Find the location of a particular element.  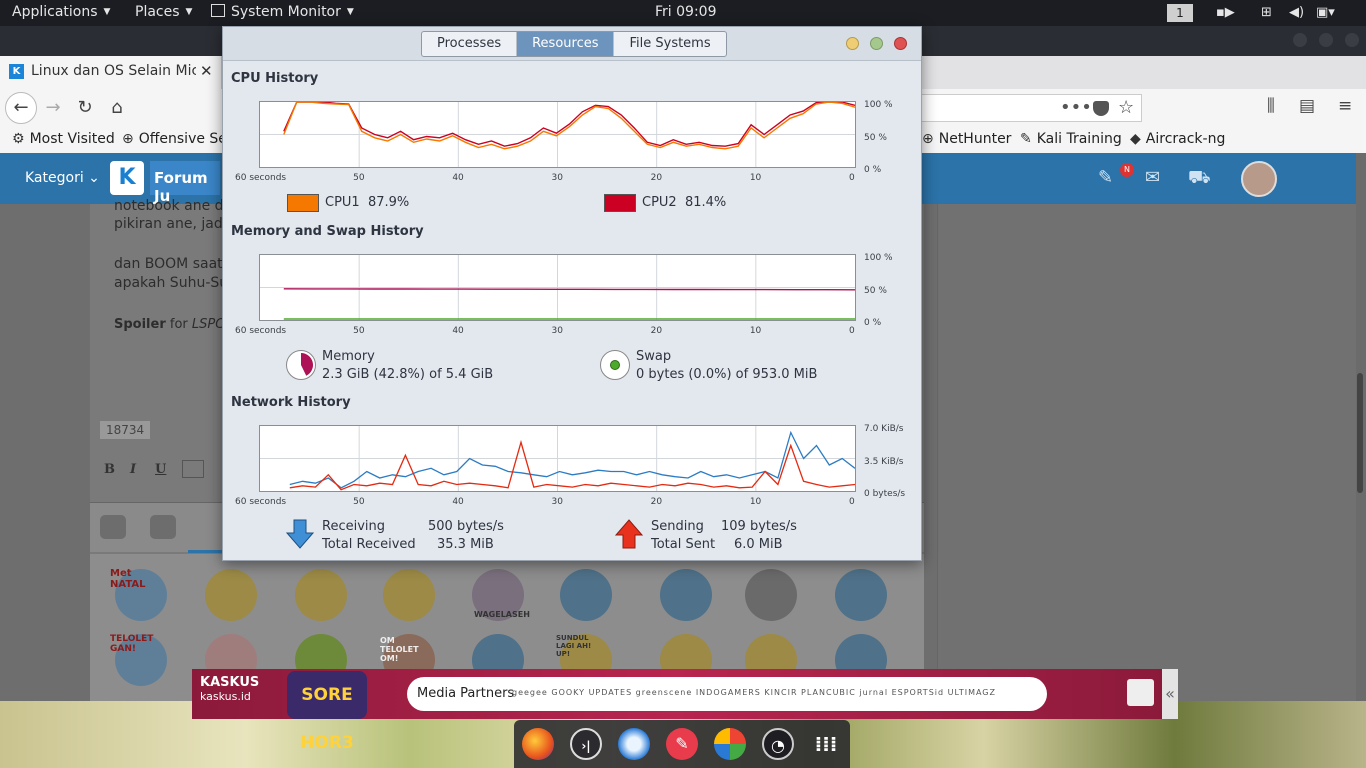

volume-icon: ◀) is located at coordinates (1296, 12).